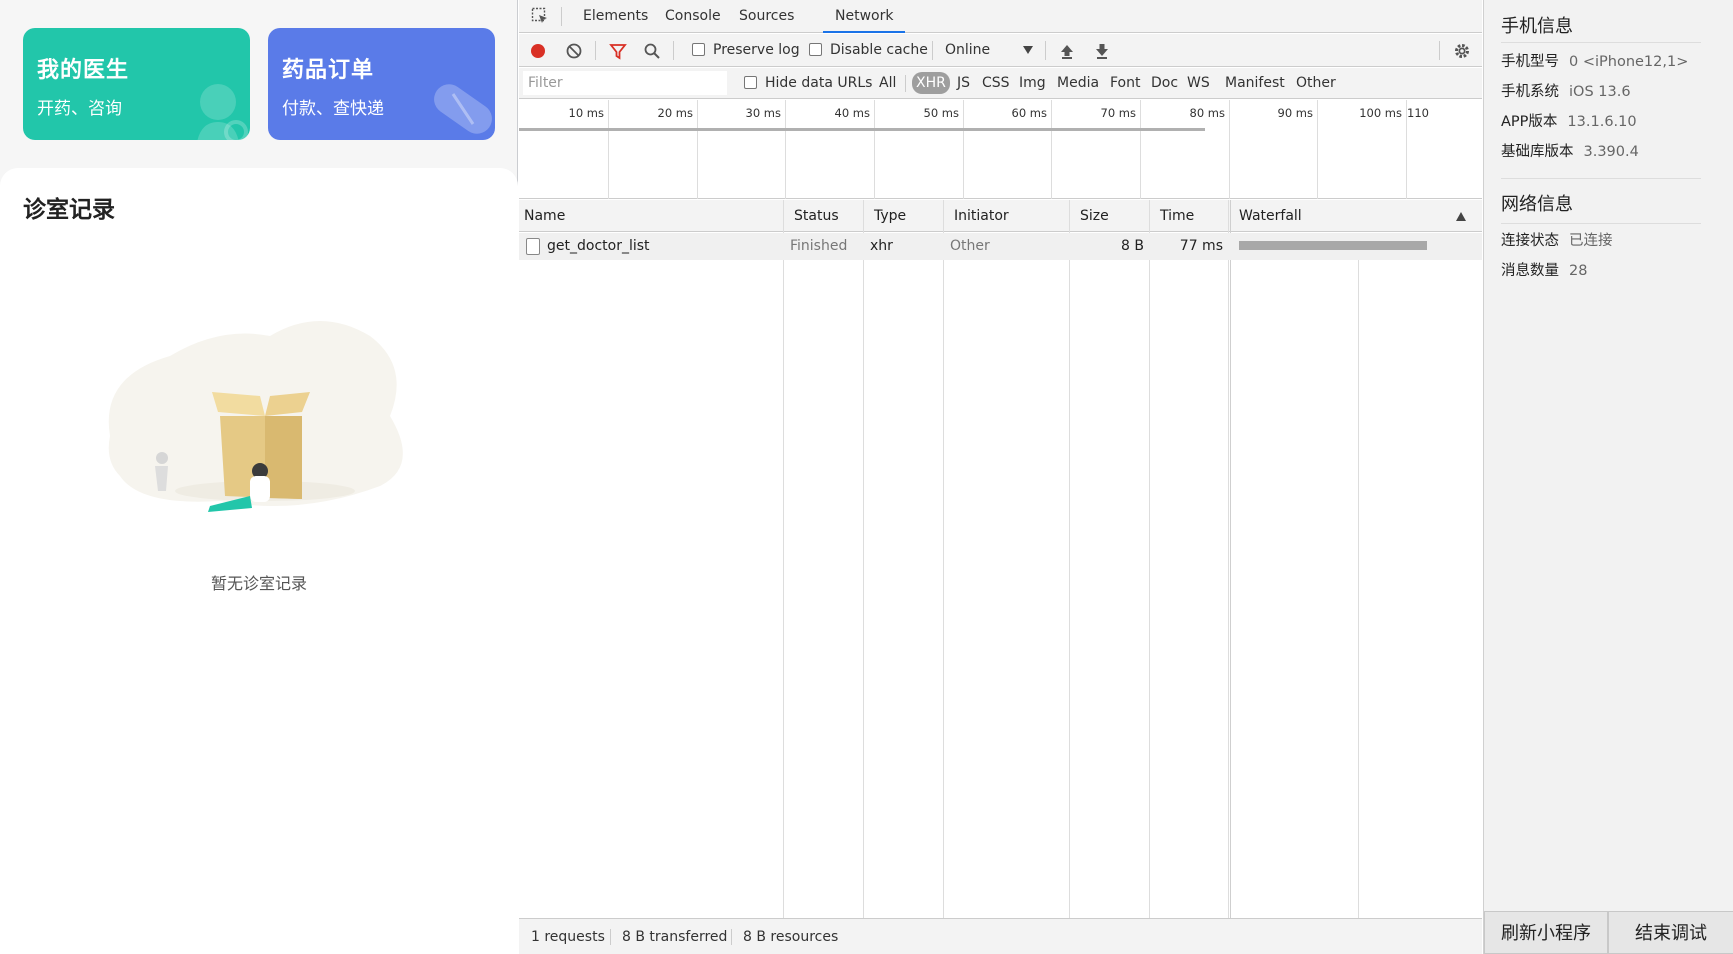 The height and width of the screenshot is (954, 1733). I want to click on type-filter-doc: Doc, so click(1164, 83).